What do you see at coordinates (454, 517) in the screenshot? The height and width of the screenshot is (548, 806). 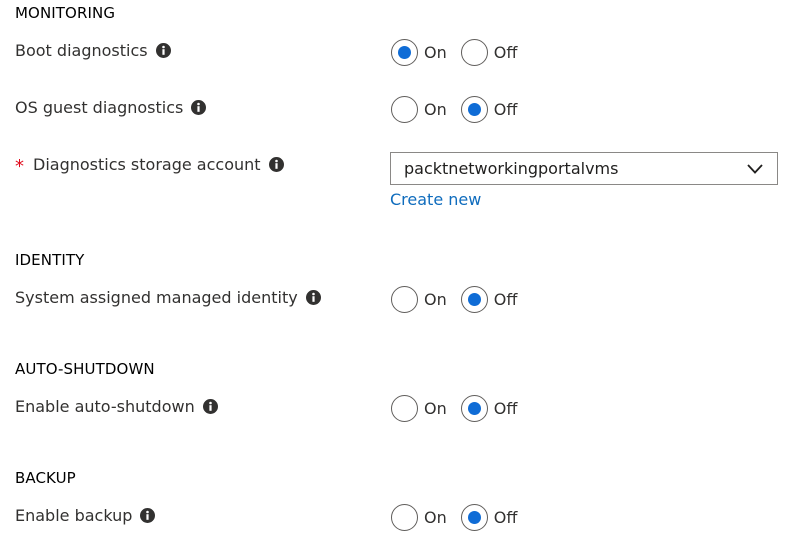 I see `backup-radio-group: On Off` at bounding box center [454, 517].